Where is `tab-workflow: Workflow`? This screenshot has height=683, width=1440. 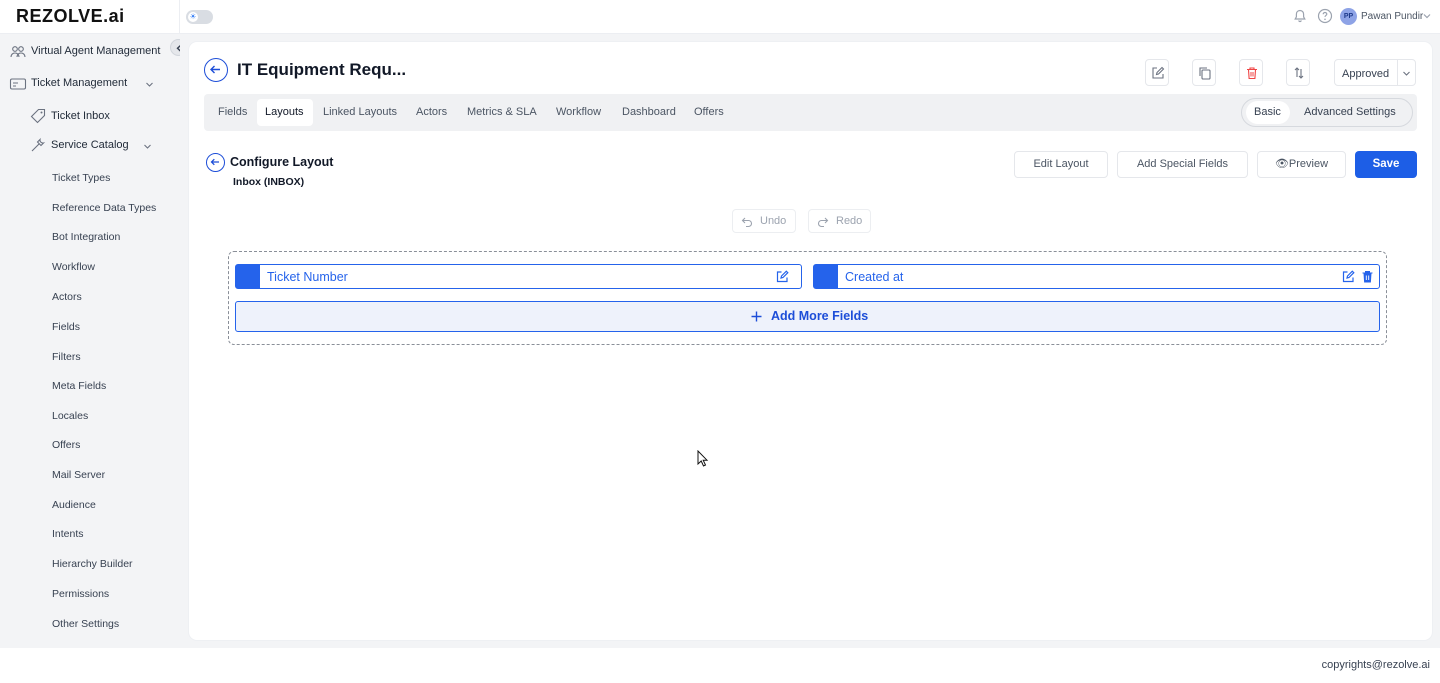 tab-workflow: Workflow is located at coordinates (578, 112).